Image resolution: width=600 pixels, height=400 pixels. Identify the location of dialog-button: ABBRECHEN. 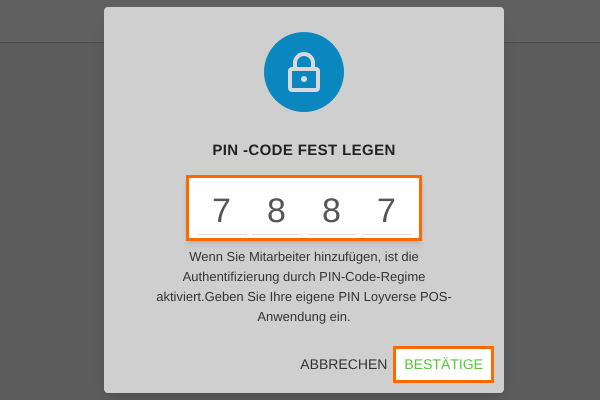
(344, 364).